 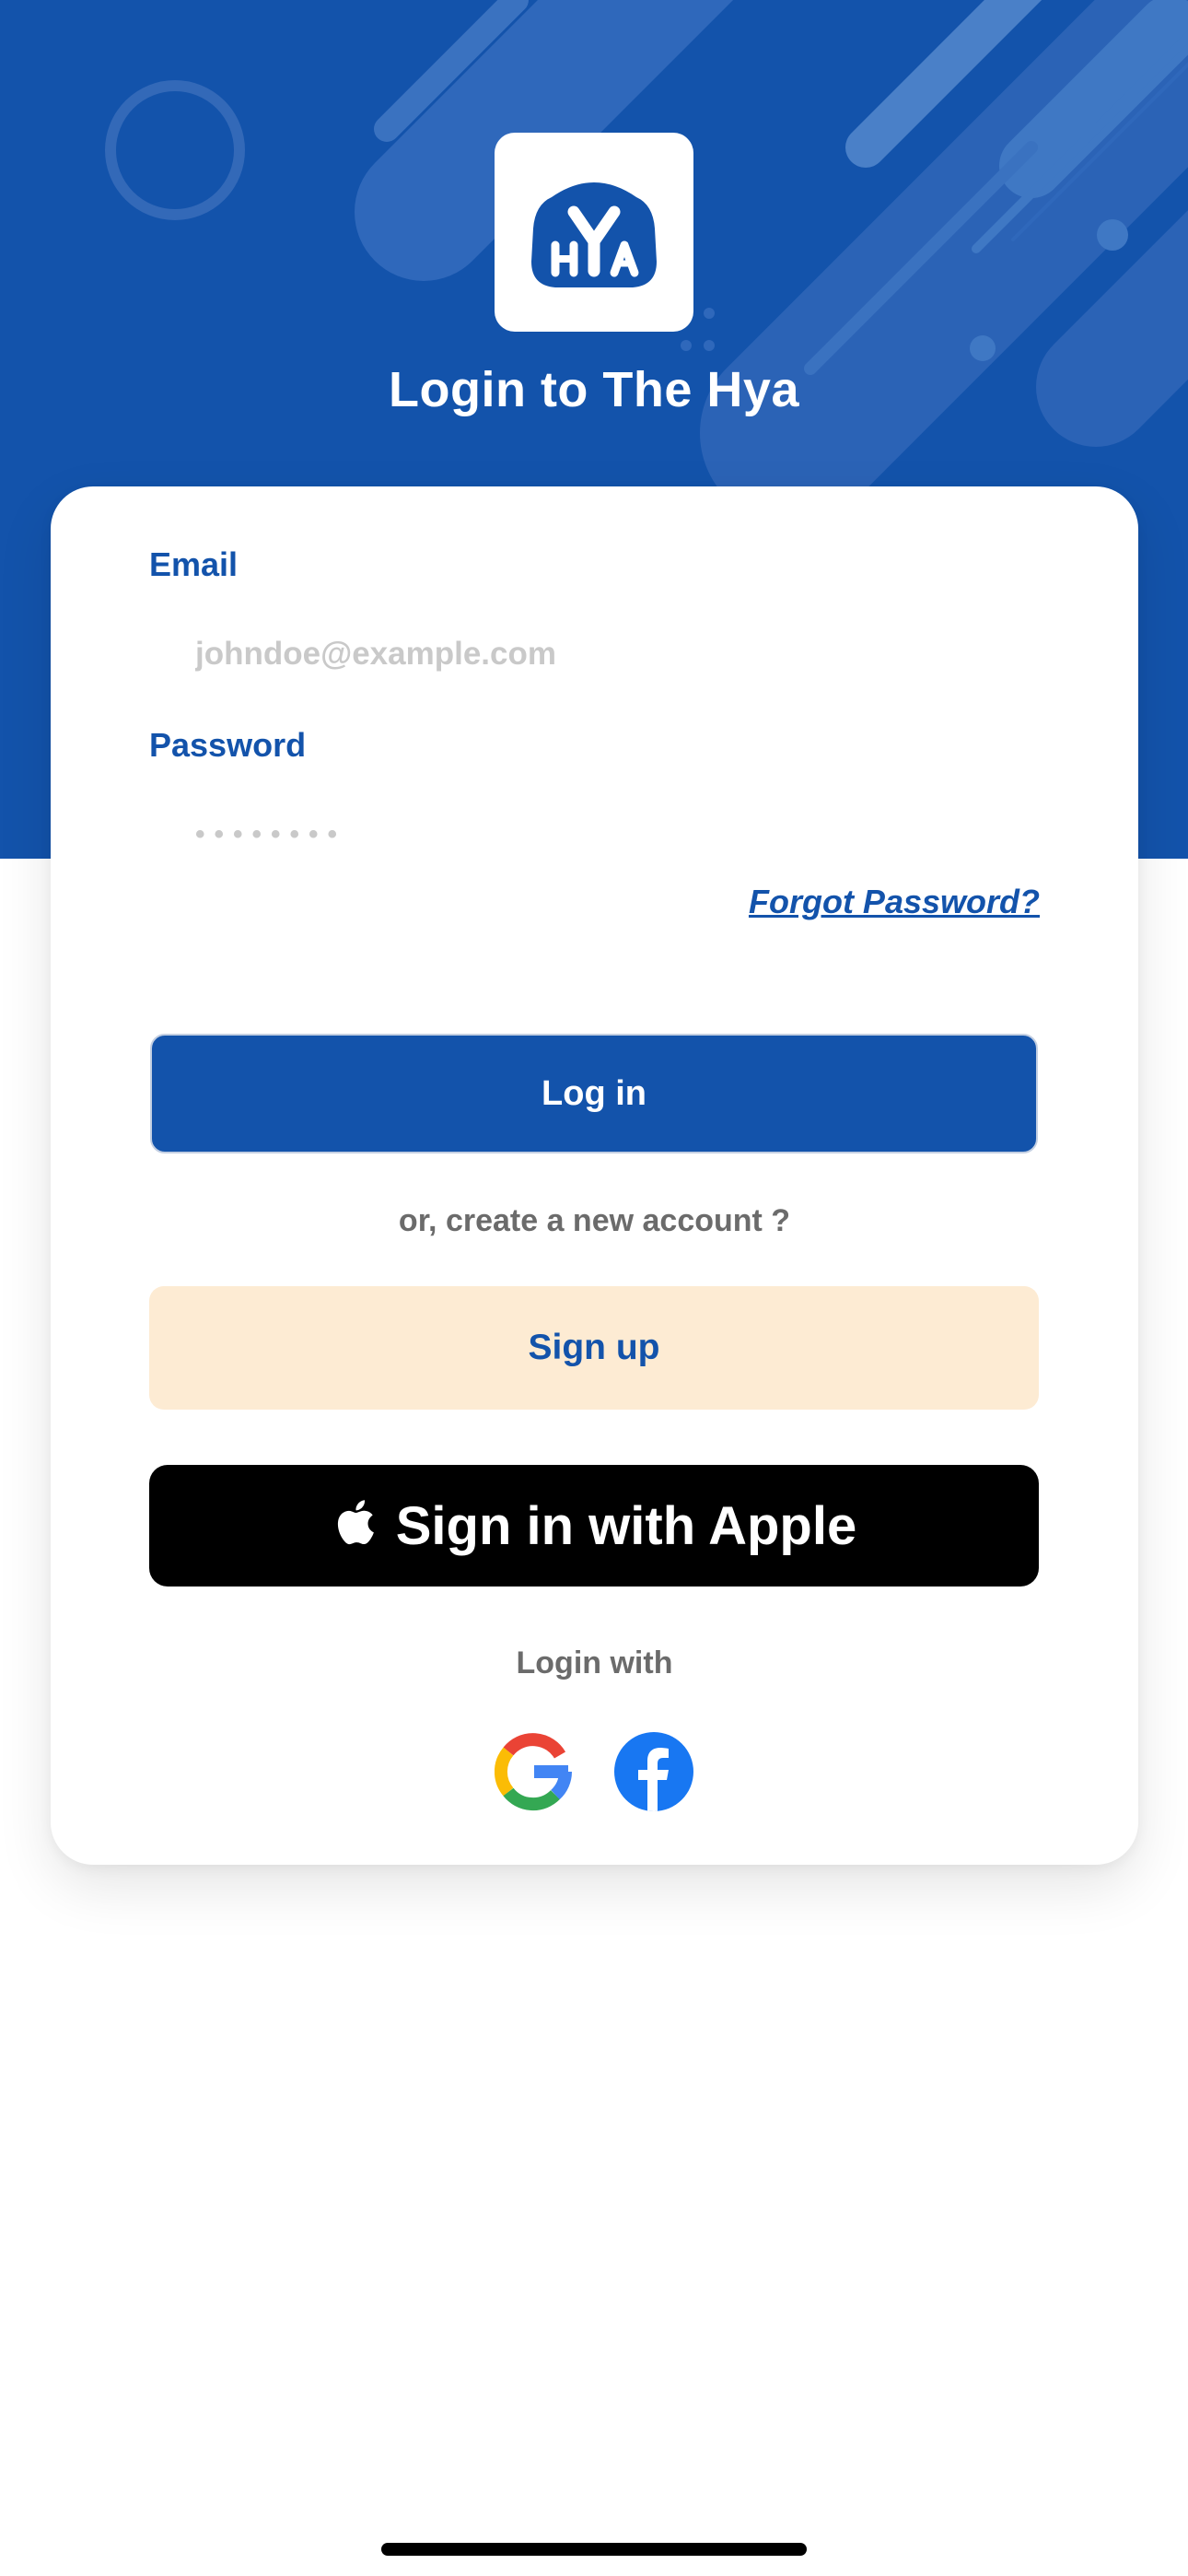 I want to click on page-title: Login to The Hya, so click(x=594, y=389).